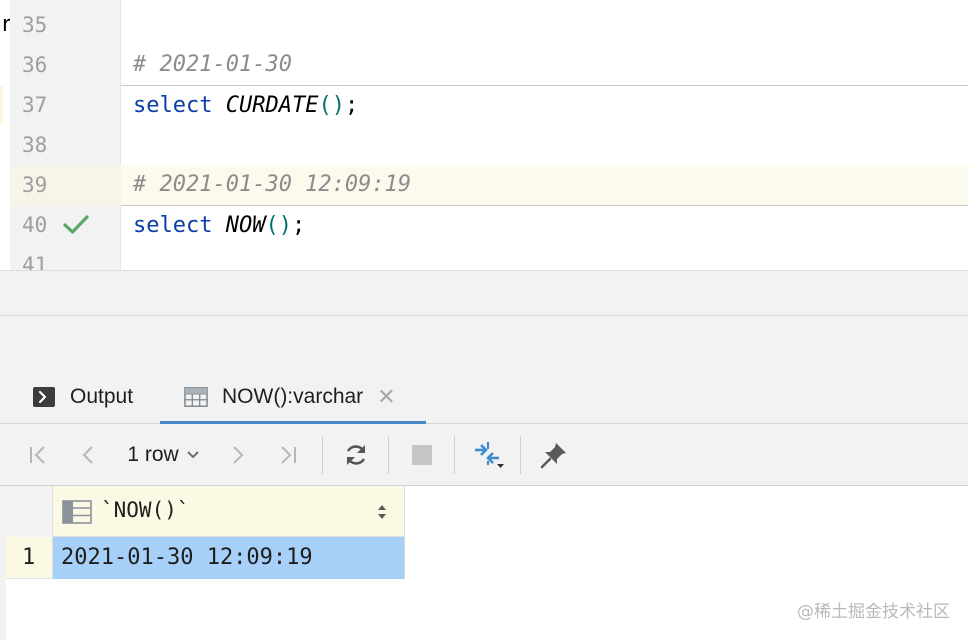 Image resolution: width=968 pixels, height=640 pixels. What do you see at coordinates (35, 185) in the screenshot?
I see `line-number: 39` at bounding box center [35, 185].